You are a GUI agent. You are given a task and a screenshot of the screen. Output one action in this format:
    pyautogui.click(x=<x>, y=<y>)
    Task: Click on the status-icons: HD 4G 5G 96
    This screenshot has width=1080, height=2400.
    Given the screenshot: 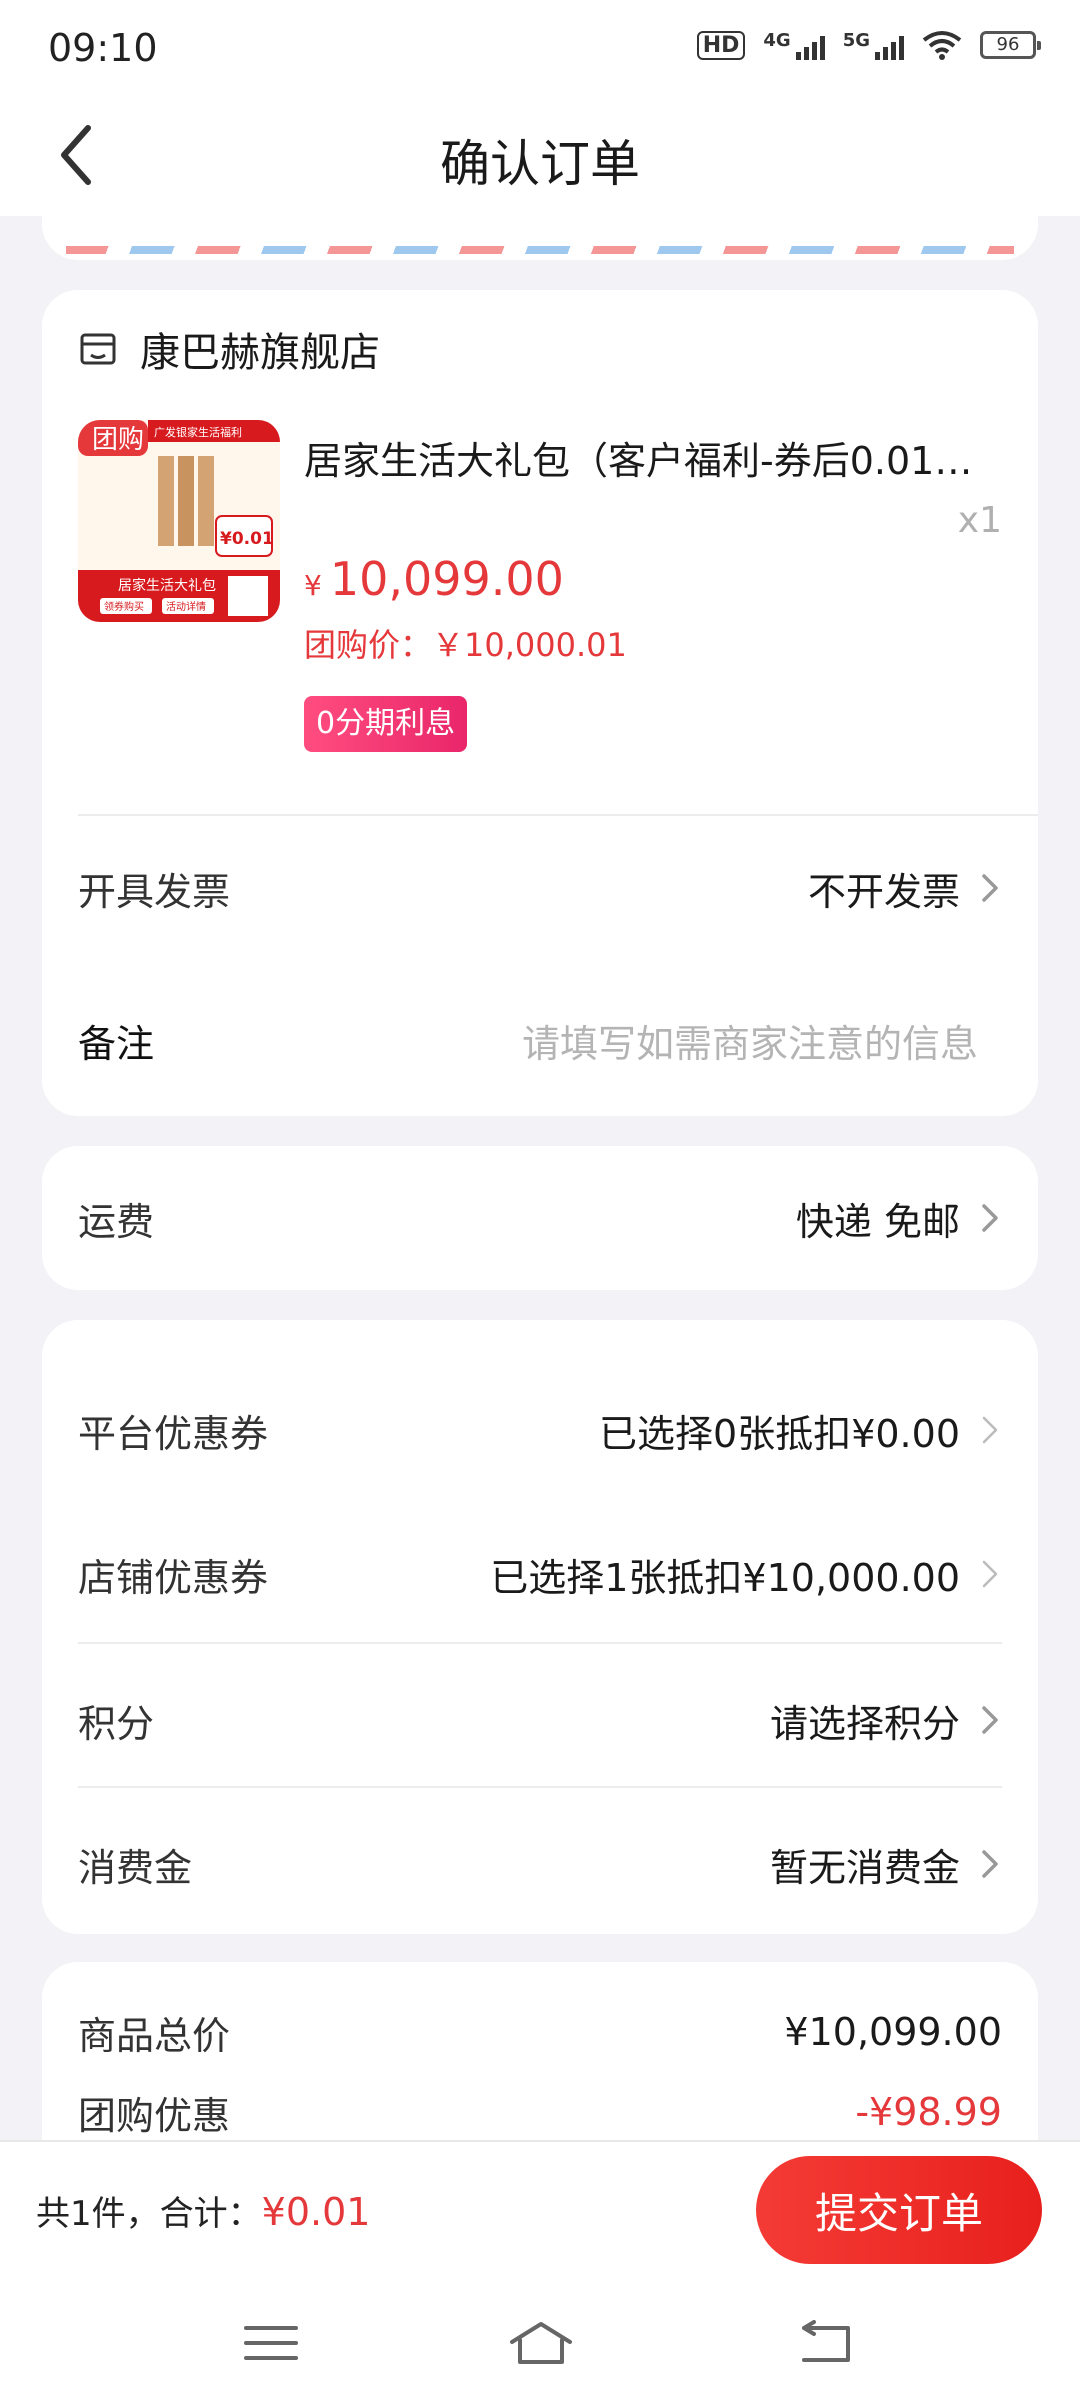 What is the action you would take?
    pyautogui.click(x=868, y=45)
    